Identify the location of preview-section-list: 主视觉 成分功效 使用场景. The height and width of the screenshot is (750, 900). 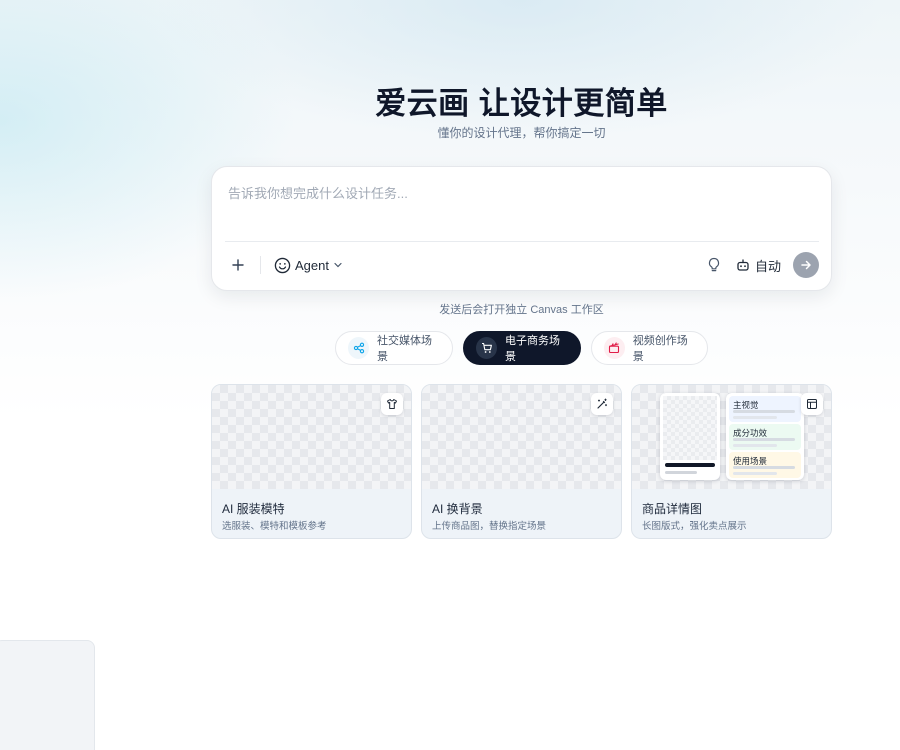
(765, 436).